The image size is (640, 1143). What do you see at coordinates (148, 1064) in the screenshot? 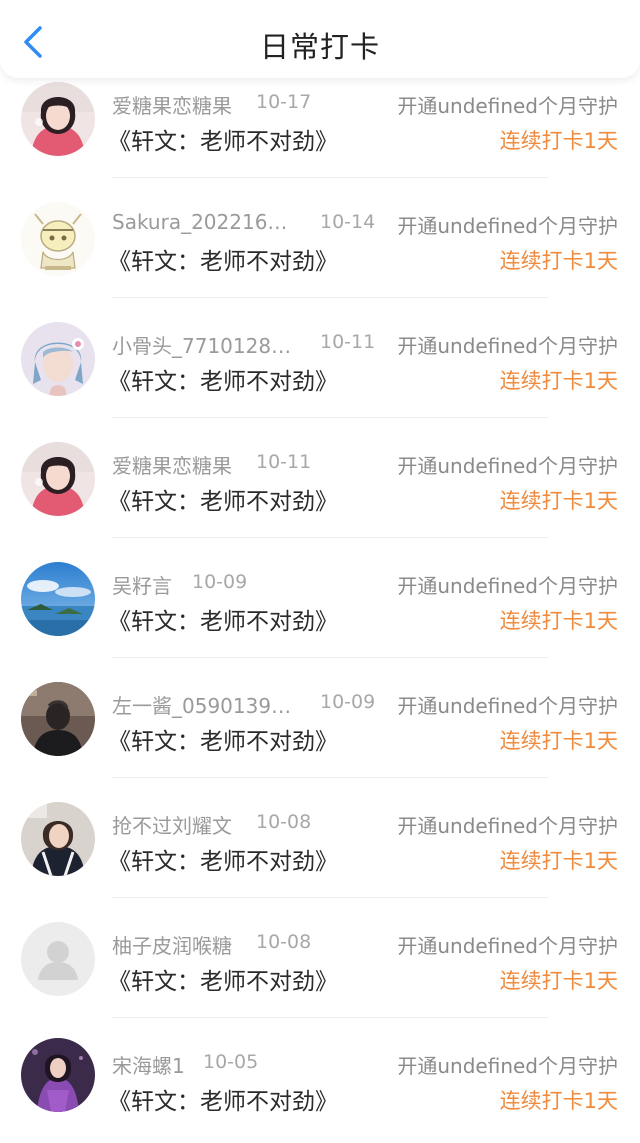
I see `user-name: 宋海螺1` at bounding box center [148, 1064].